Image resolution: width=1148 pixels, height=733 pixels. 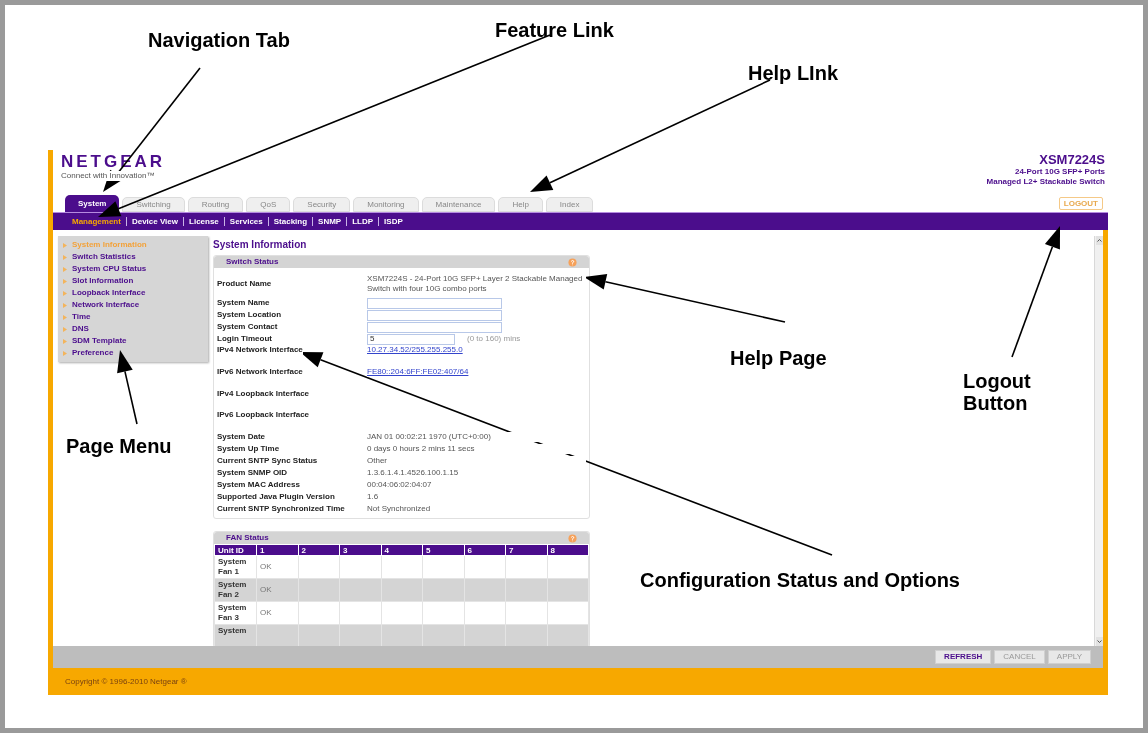 I want to click on field-hint: (0 to 160) mins, so click(x=494, y=339).